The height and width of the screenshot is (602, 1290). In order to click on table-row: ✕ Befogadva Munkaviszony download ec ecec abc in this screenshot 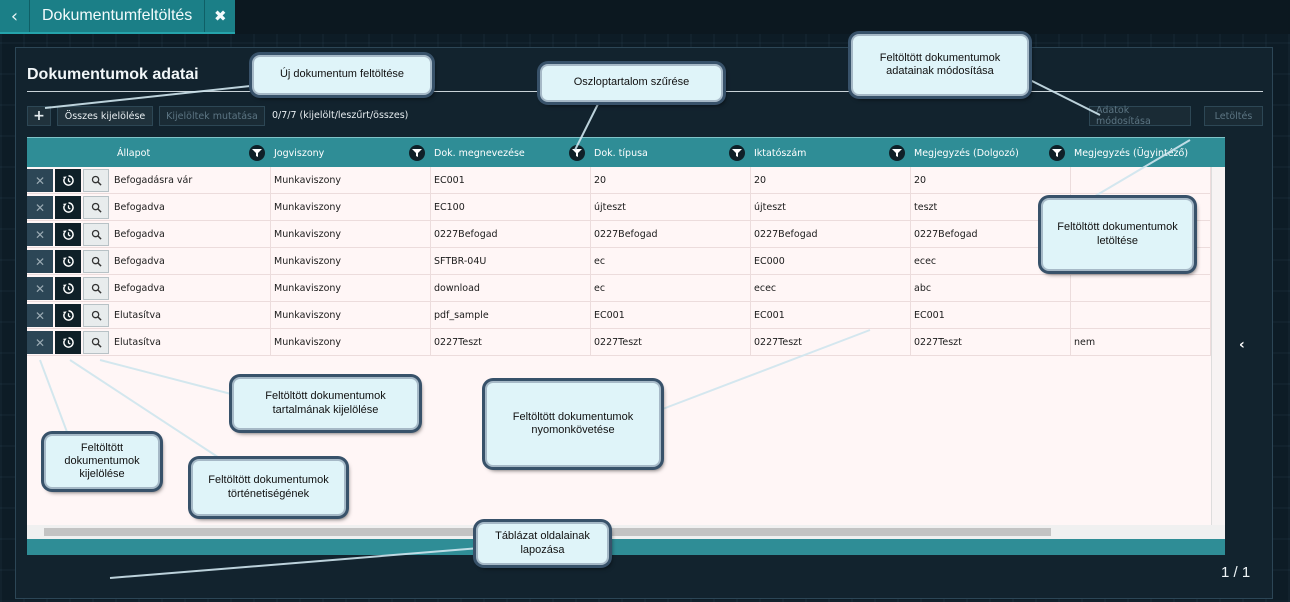, I will do `click(619, 288)`.